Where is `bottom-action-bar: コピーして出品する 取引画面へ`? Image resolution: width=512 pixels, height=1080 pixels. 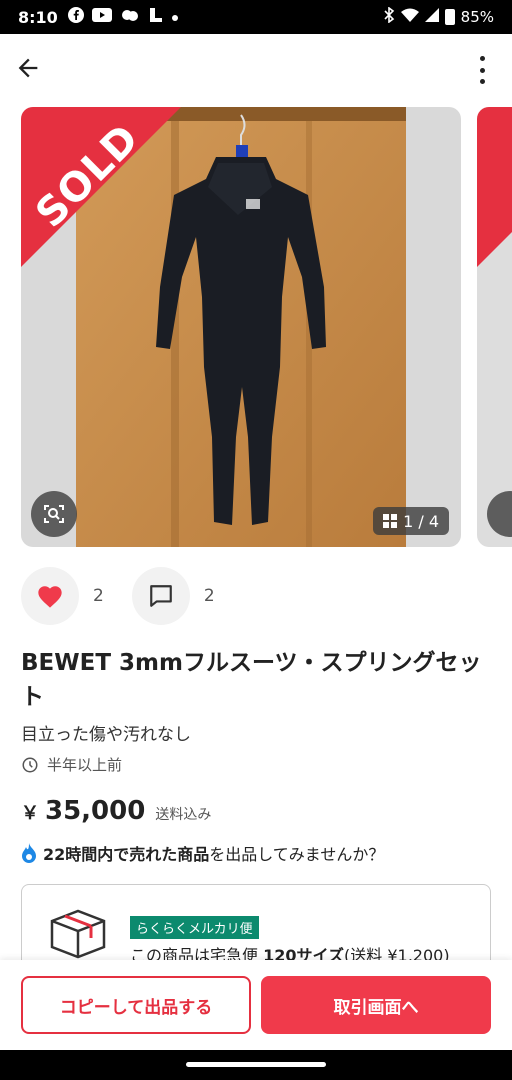 bottom-action-bar: コピーして出品する 取引画面へ is located at coordinates (256, 1005).